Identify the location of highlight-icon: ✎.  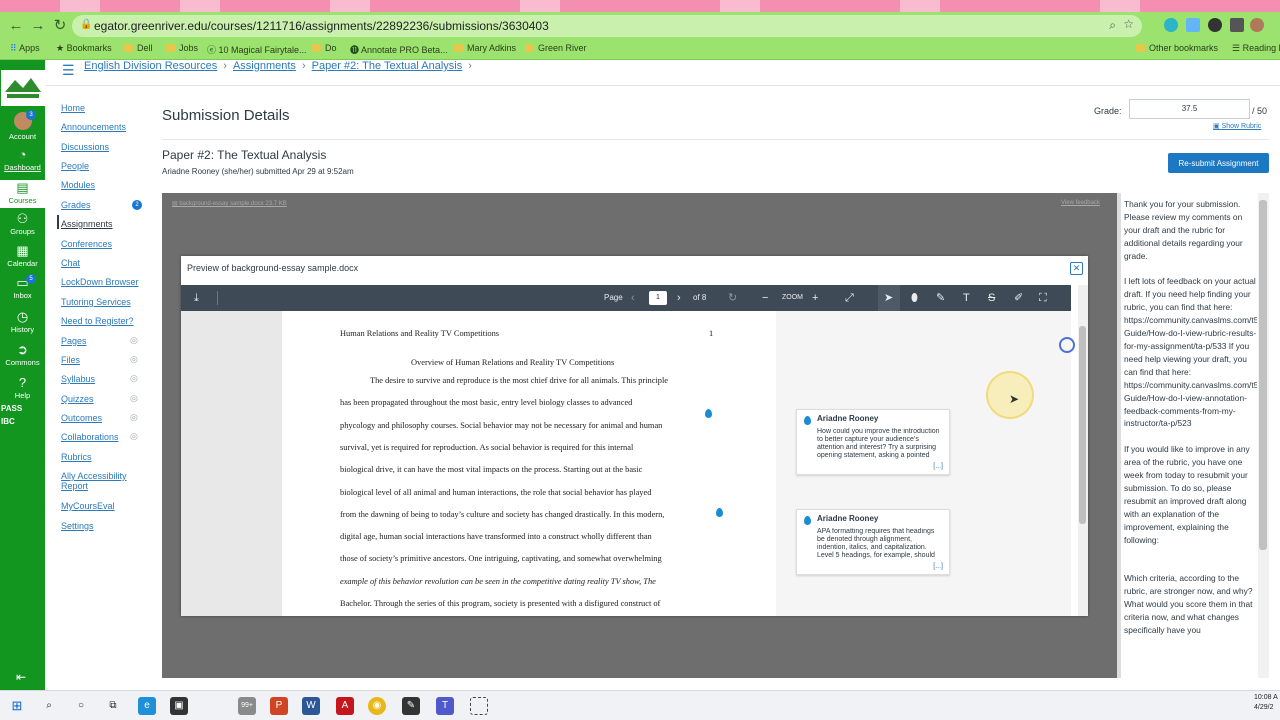
(940, 298).